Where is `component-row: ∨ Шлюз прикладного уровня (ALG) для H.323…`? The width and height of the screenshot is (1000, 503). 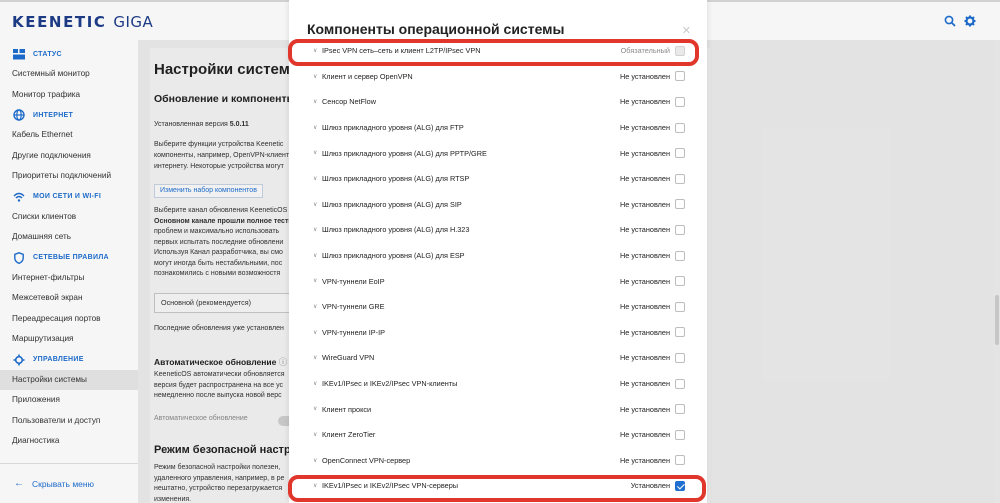
component-row: ∨ Шлюз прикладного уровня (ALG) для H.323… is located at coordinates (498, 230).